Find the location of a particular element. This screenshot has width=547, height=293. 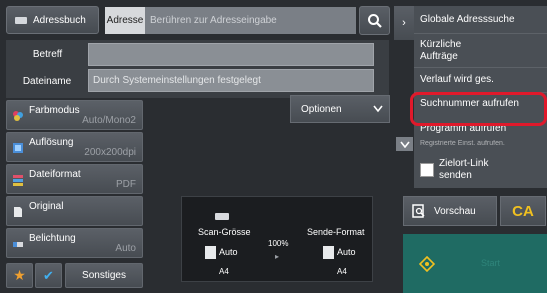

scan-size-value: Auto is located at coordinates (228, 252).